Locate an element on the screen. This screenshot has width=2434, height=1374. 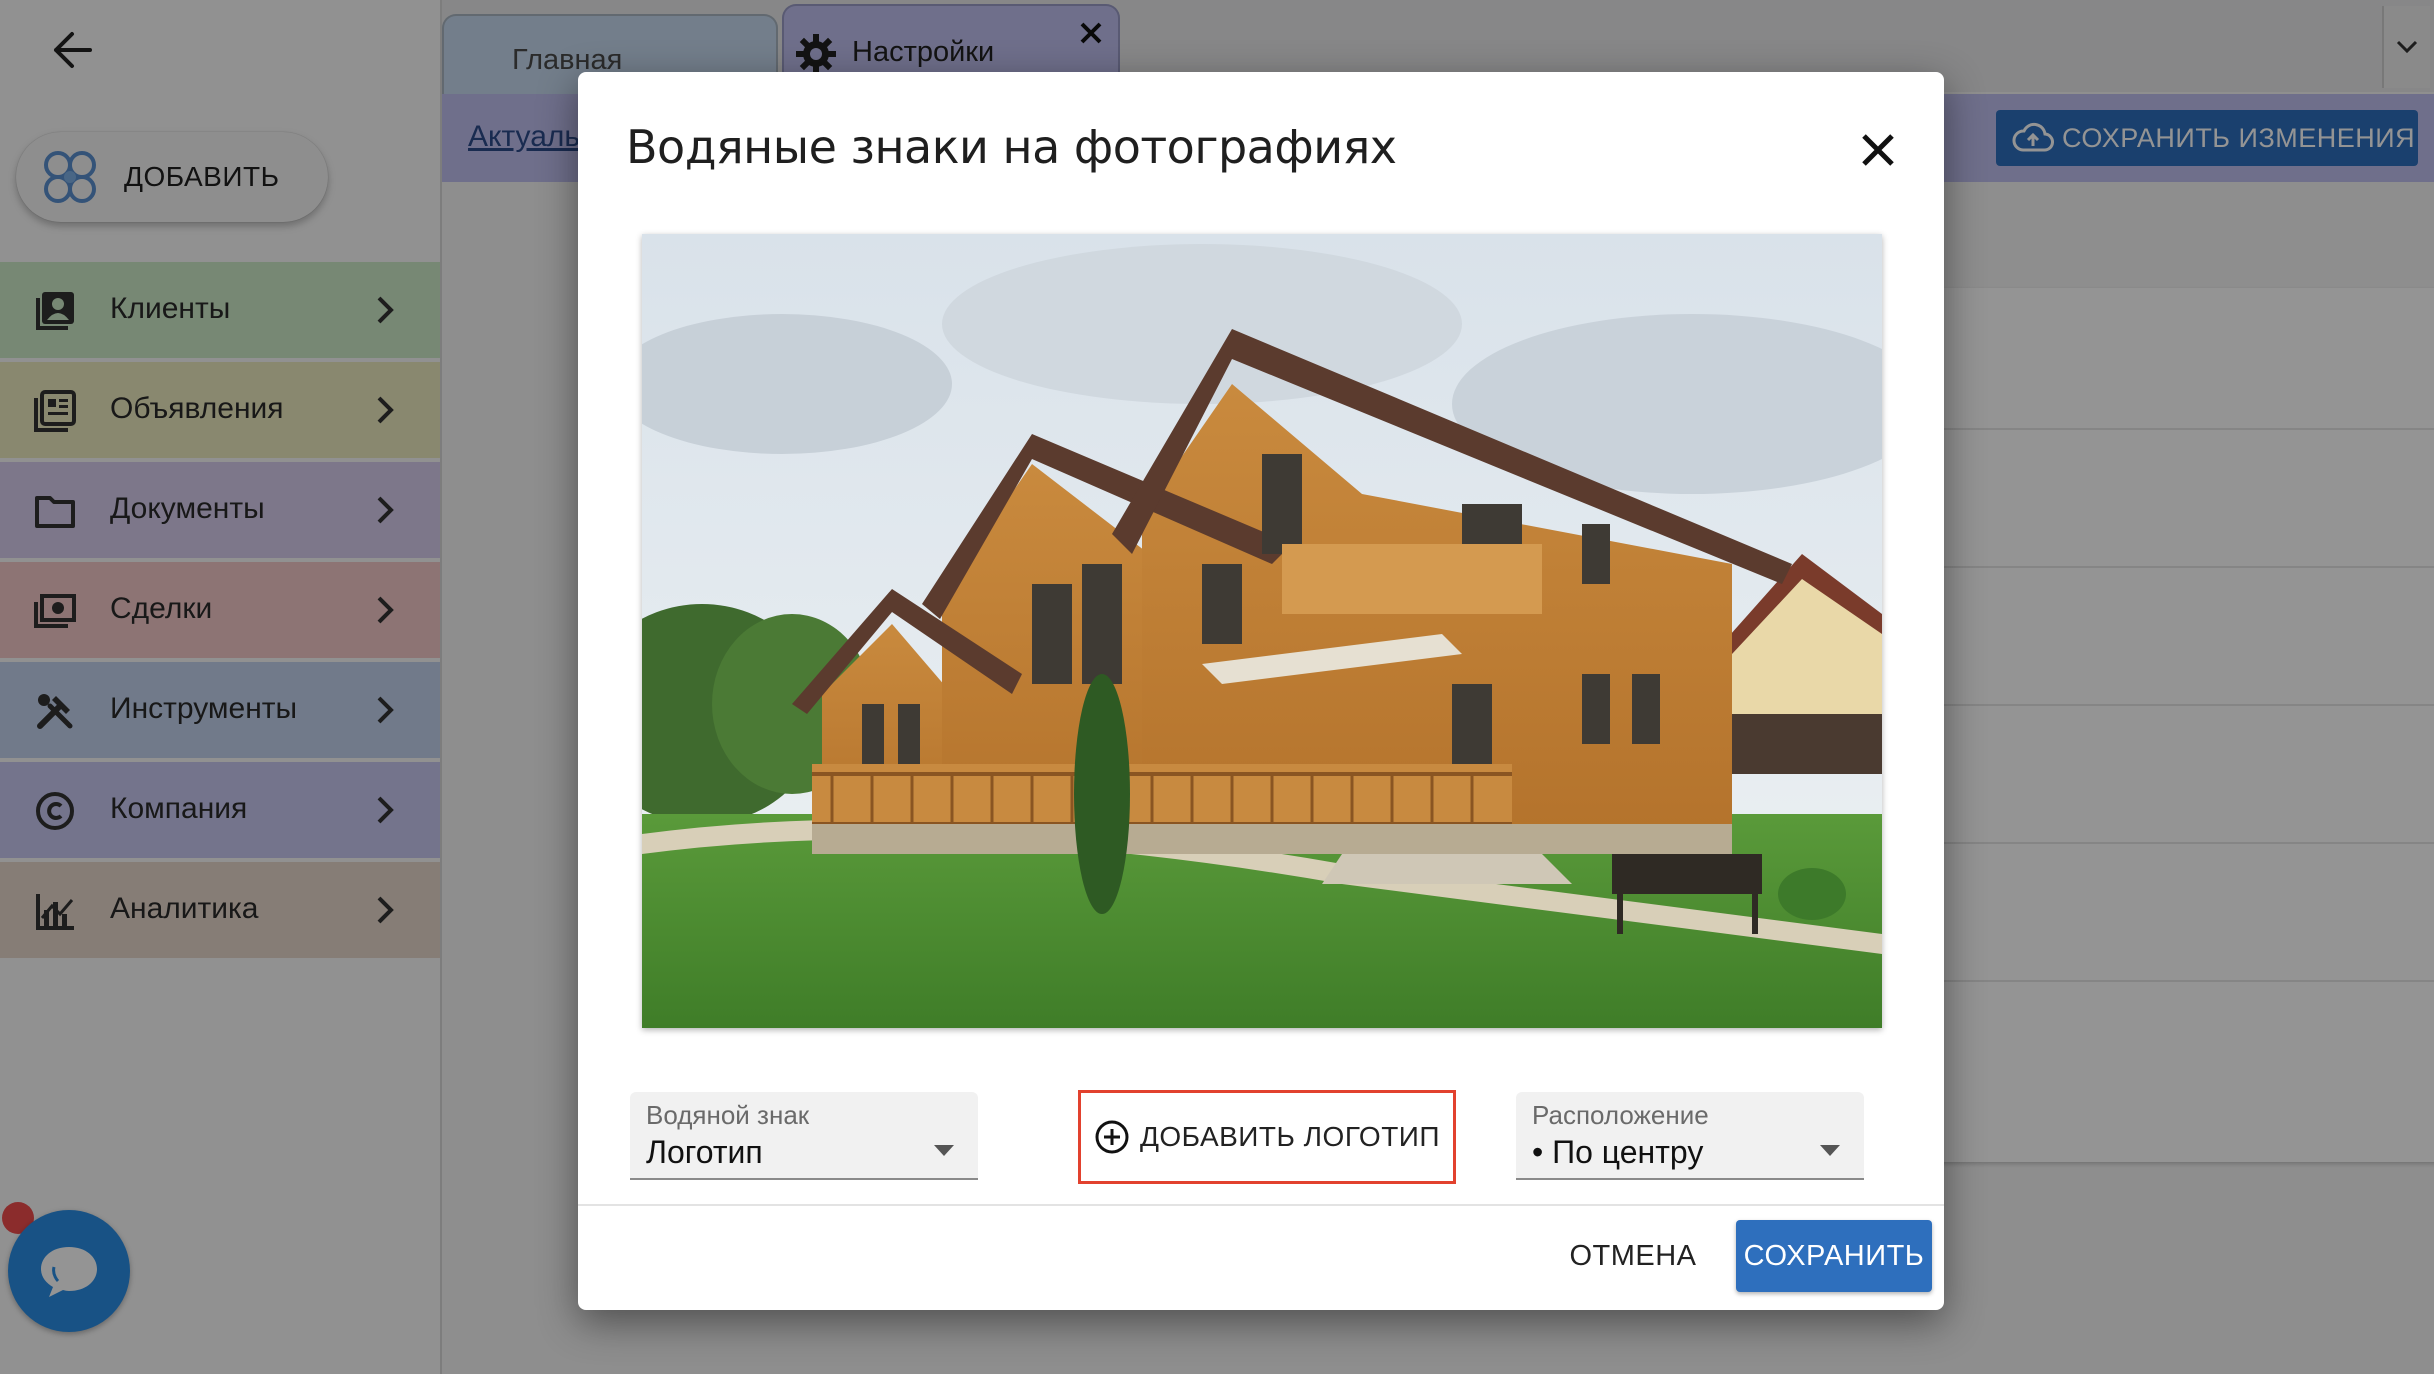
add-logo-button: ДОБАВИТЬ ЛОГОТИП is located at coordinates (1267, 1137).